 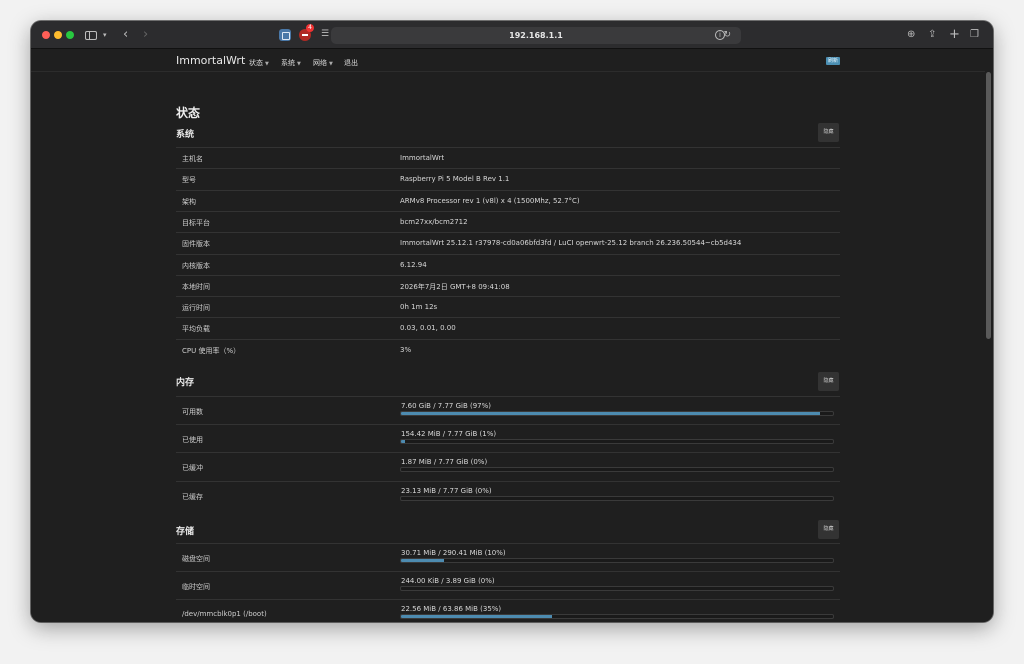 What do you see at coordinates (508, 466) in the screenshot?
I see `table-row: 已缓冲 1.87 MiB / 7.77 GiB (0%)` at bounding box center [508, 466].